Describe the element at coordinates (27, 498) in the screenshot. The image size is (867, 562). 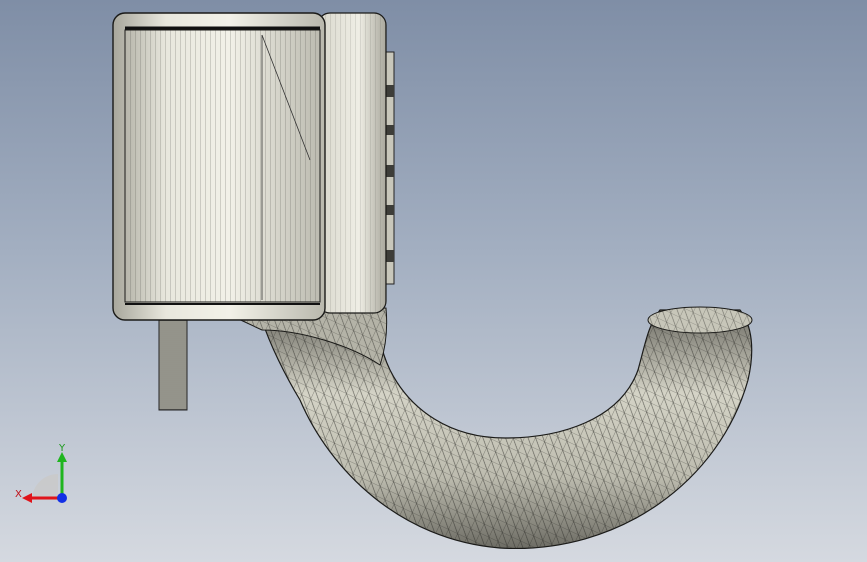
I see `x-axis-arrow-icon` at that location.